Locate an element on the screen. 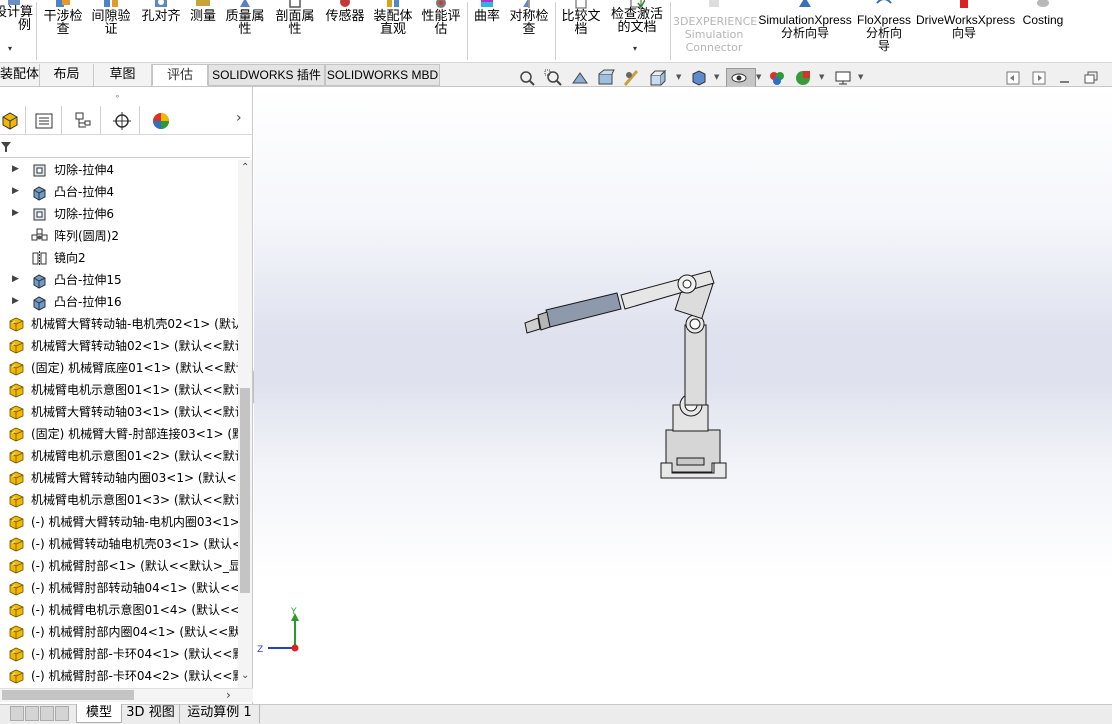 This screenshot has height=724, width=1112. floxpress-button: FloXpress 分析向 导 is located at coordinates (884, 31).